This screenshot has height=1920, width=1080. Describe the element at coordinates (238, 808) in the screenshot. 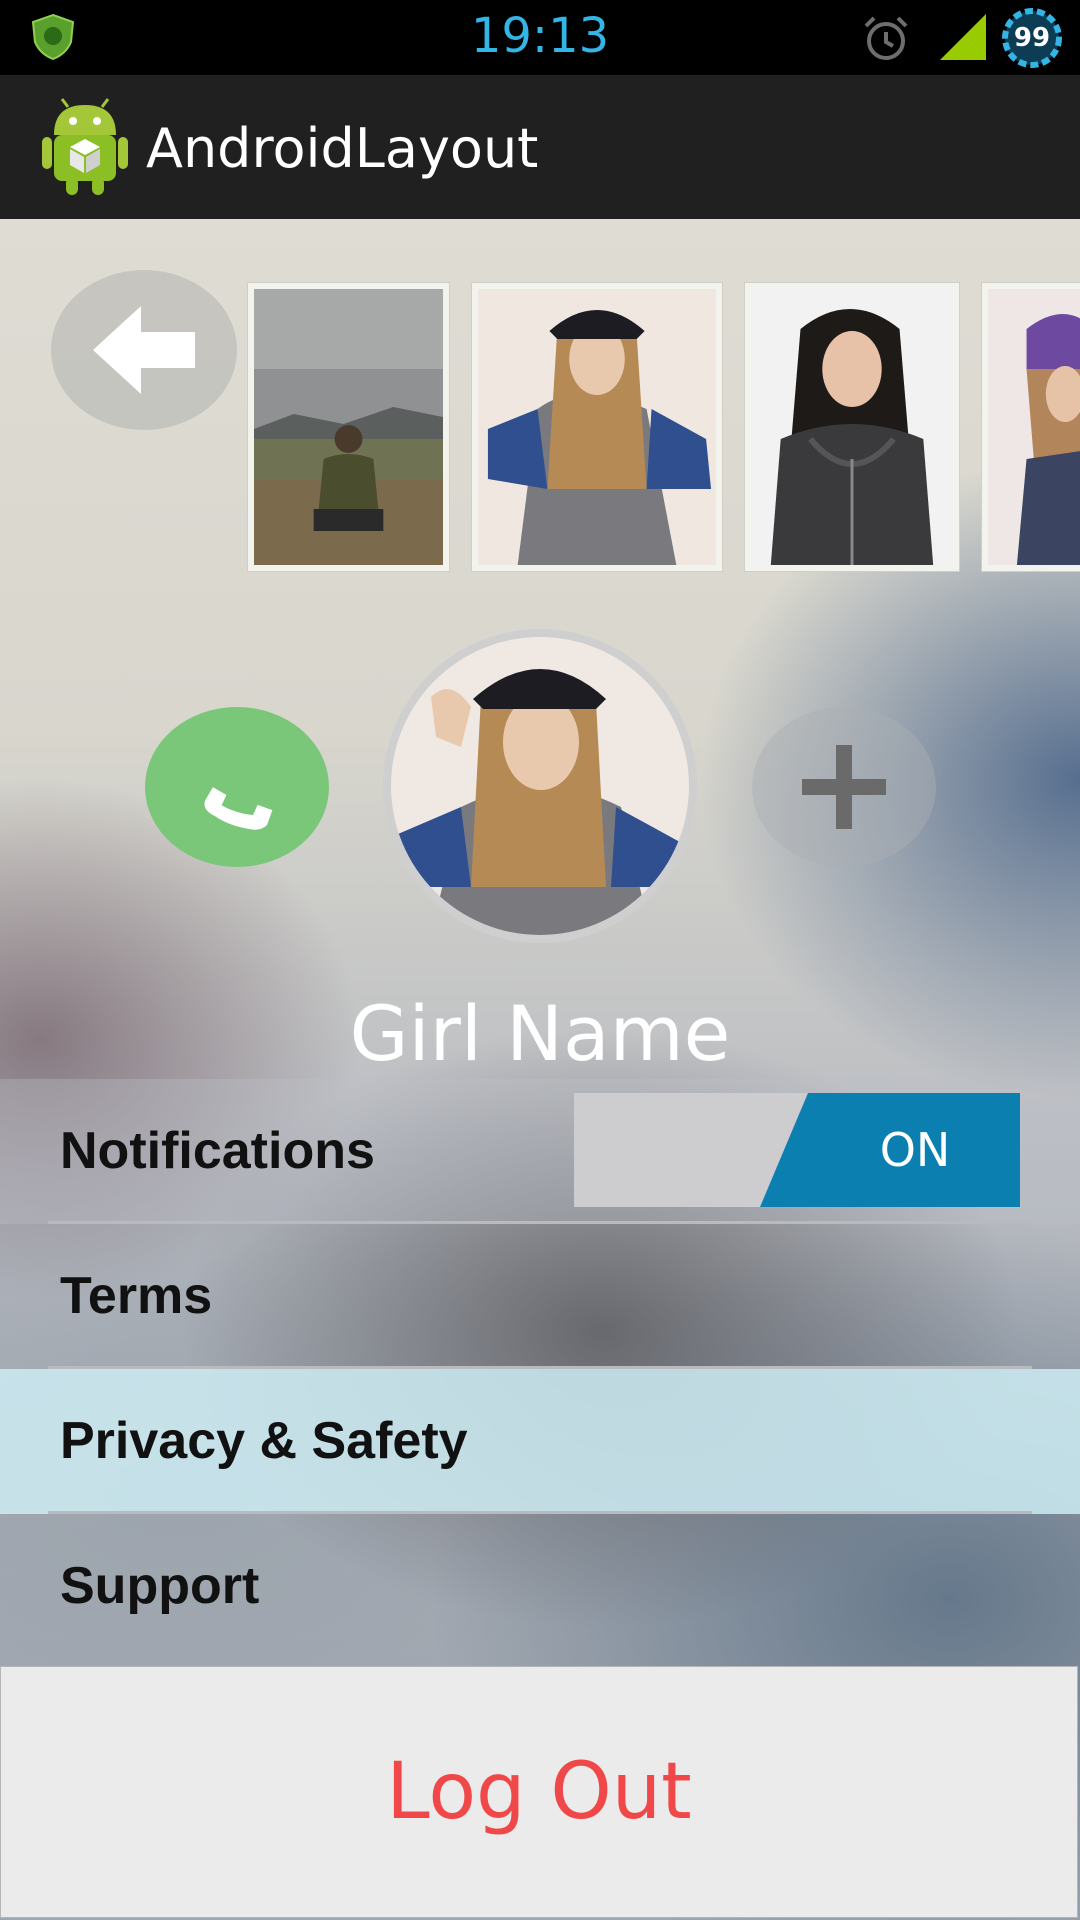

I see `phone-icon` at that location.